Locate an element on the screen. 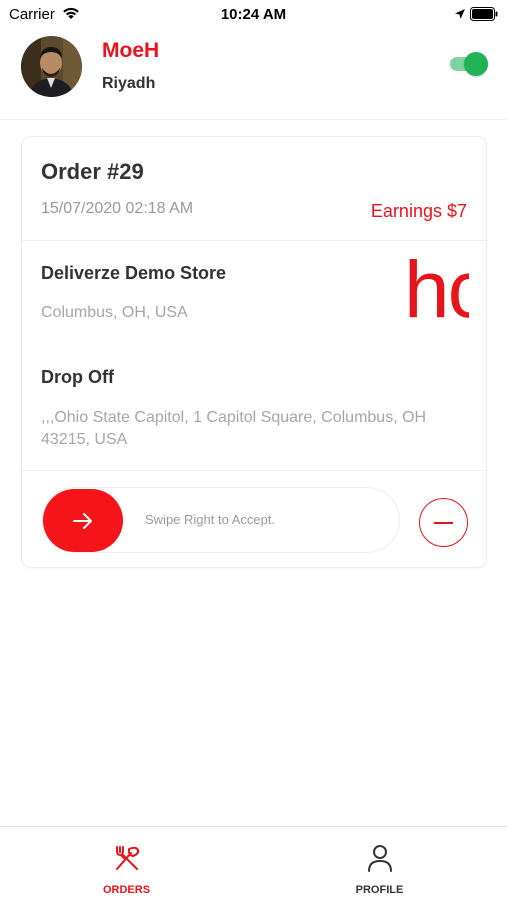 This screenshot has width=507, height=900. tab-profile: PROFILE is located at coordinates (379, 863).